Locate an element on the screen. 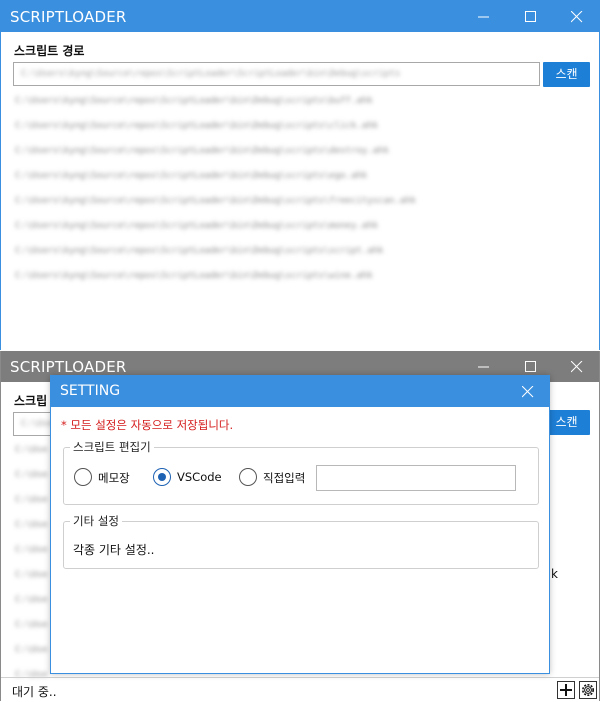 The height and width of the screenshot is (702, 600). radio-label: 메모장 is located at coordinates (114, 478).